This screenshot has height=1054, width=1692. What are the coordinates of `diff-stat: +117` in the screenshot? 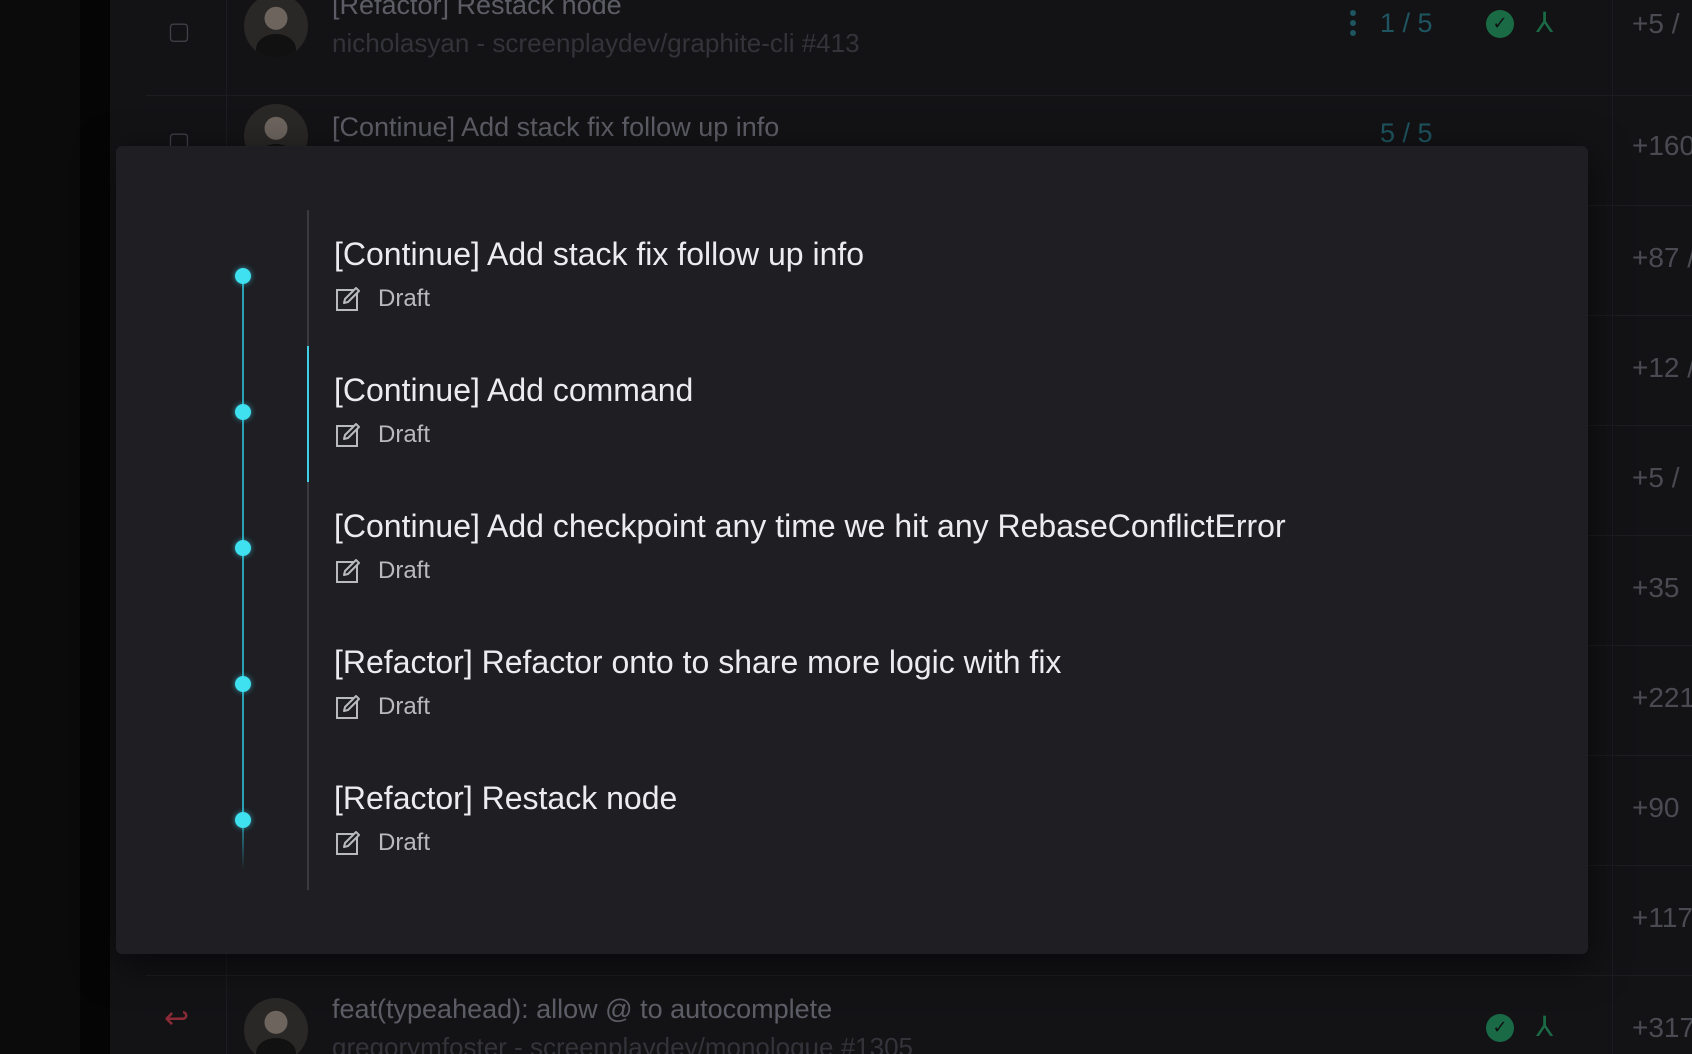 It's located at (1662, 917).